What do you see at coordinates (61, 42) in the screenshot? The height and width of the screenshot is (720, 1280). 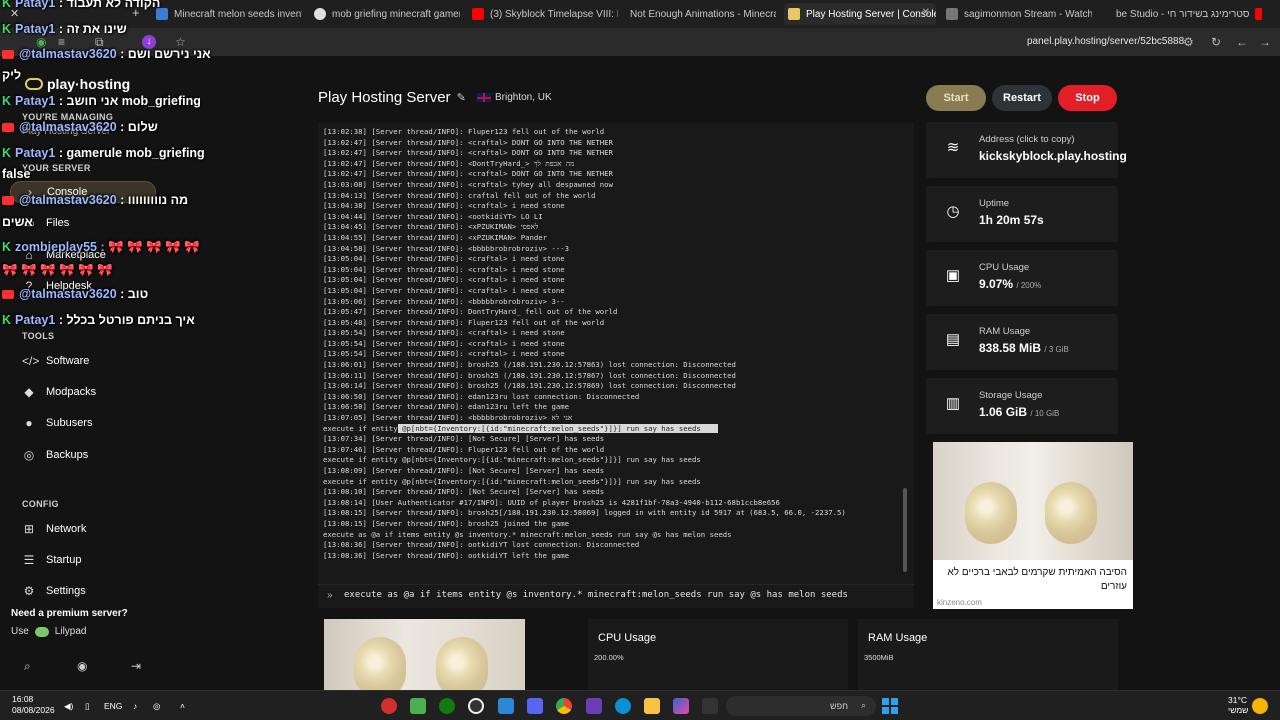 I see `menu-icon: ≡` at bounding box center [61, 42].